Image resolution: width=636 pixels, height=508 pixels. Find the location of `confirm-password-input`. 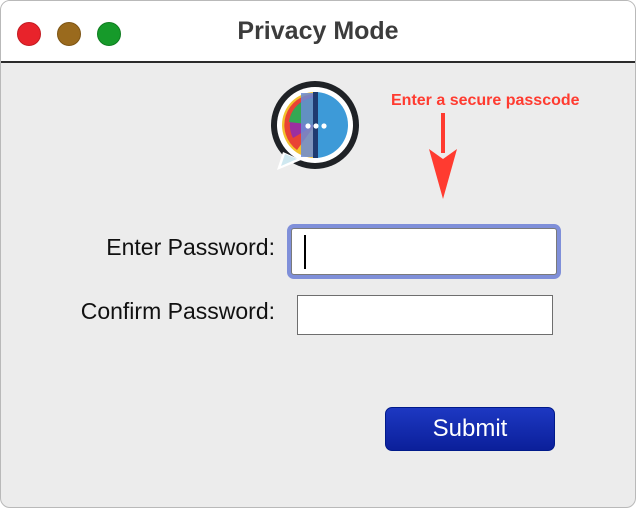

confirm-password-input is located at coordinates (425, 315).